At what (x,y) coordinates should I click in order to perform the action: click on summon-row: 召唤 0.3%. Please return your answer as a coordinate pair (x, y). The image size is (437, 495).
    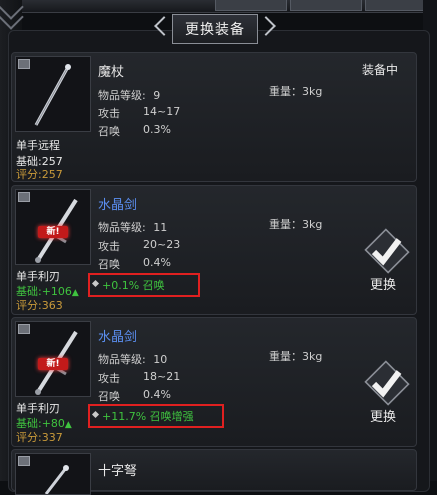
    Looking at the image, I should click on (134, 131).